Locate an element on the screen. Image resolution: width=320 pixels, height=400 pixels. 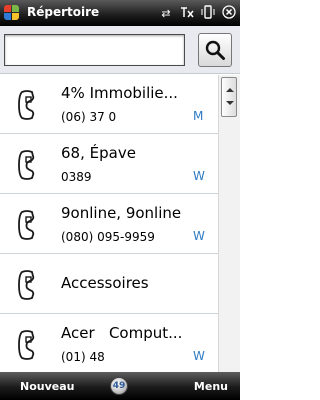
scroll-down-arrow-icon is located at coordinates (230, 103).